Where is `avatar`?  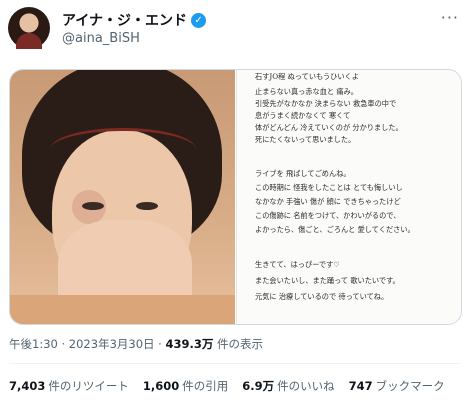
avatar is located at coordinates (29, 28).